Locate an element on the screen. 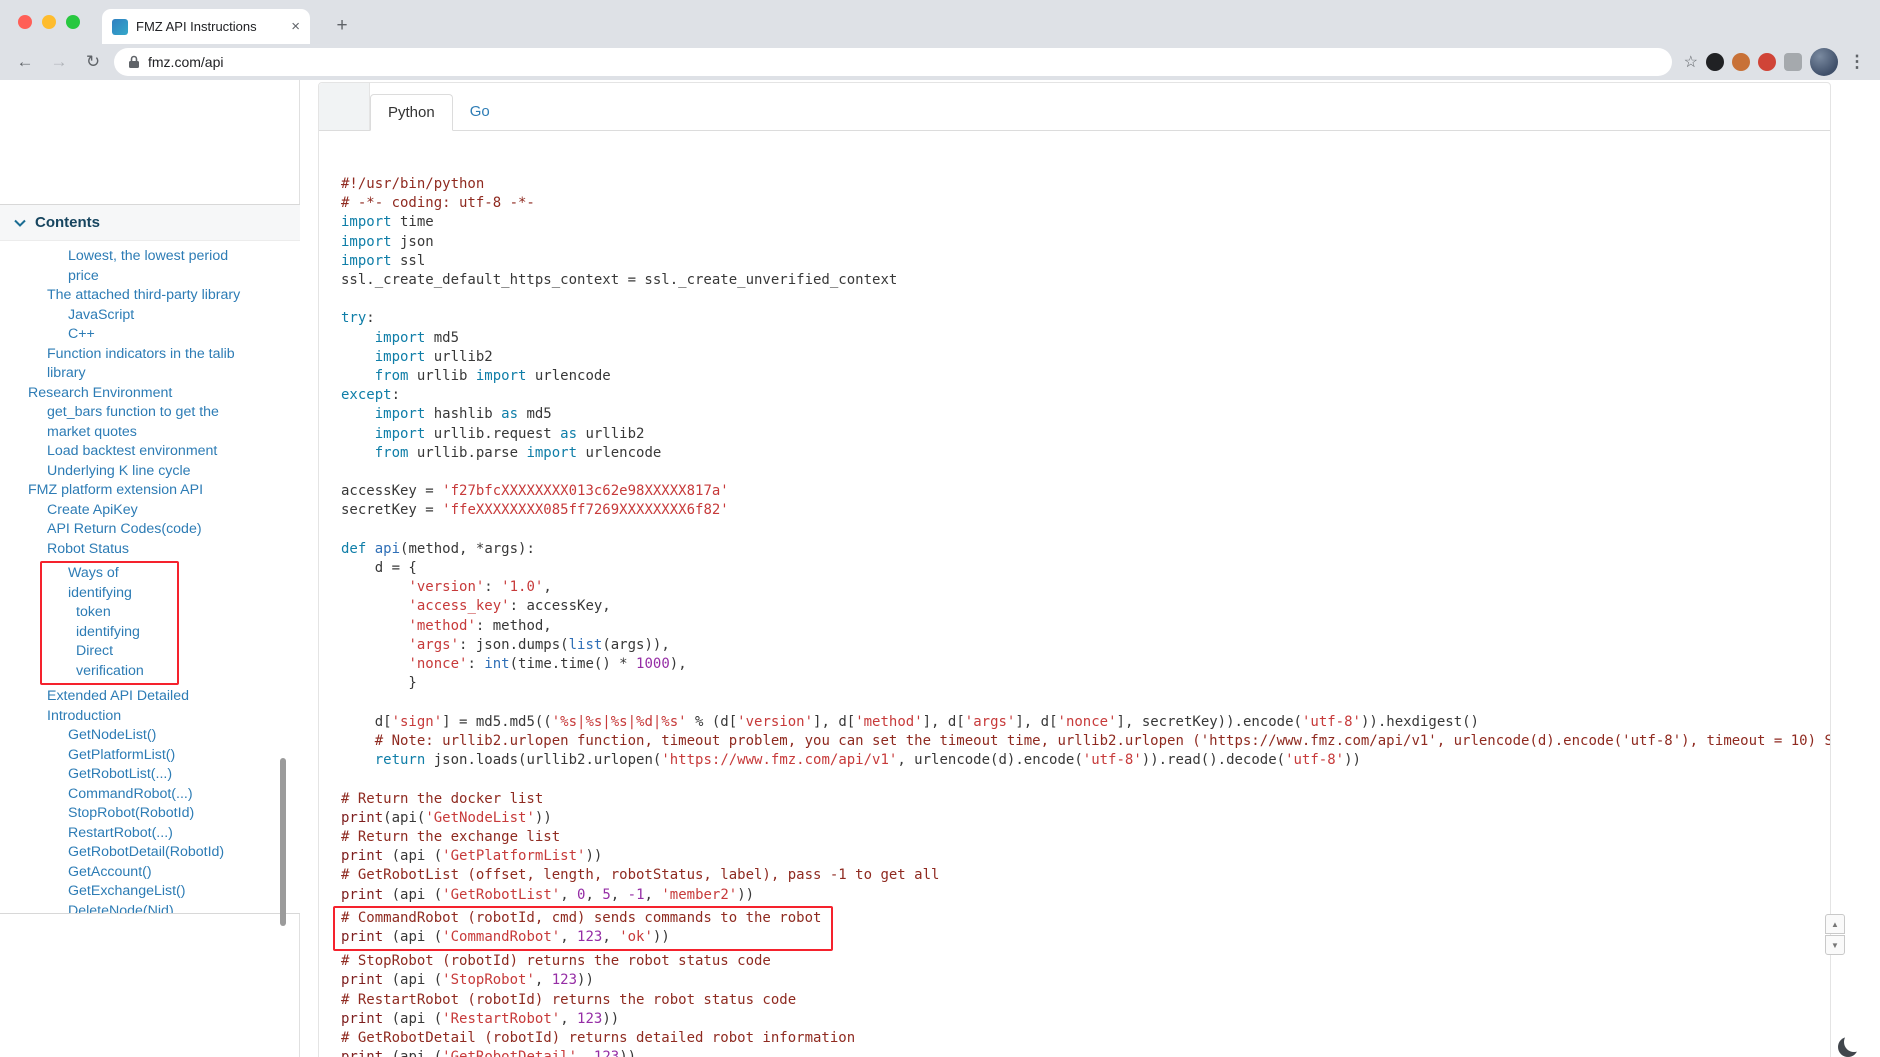 This screenshot has height=1057, width=1880. tab-leading-stub is located at coordinates (344, 106).